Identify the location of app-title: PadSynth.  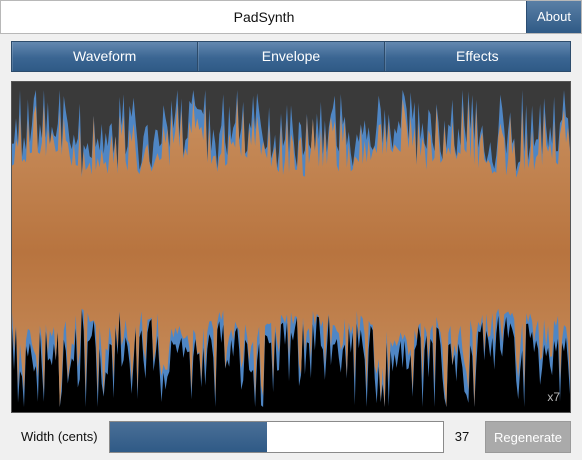
(264, 17).